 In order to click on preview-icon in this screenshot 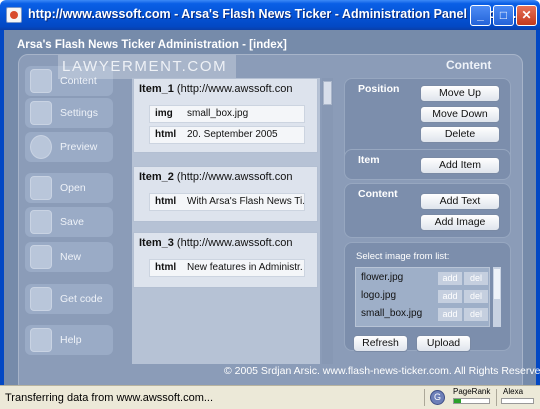, I will do `click(41, 147)`.